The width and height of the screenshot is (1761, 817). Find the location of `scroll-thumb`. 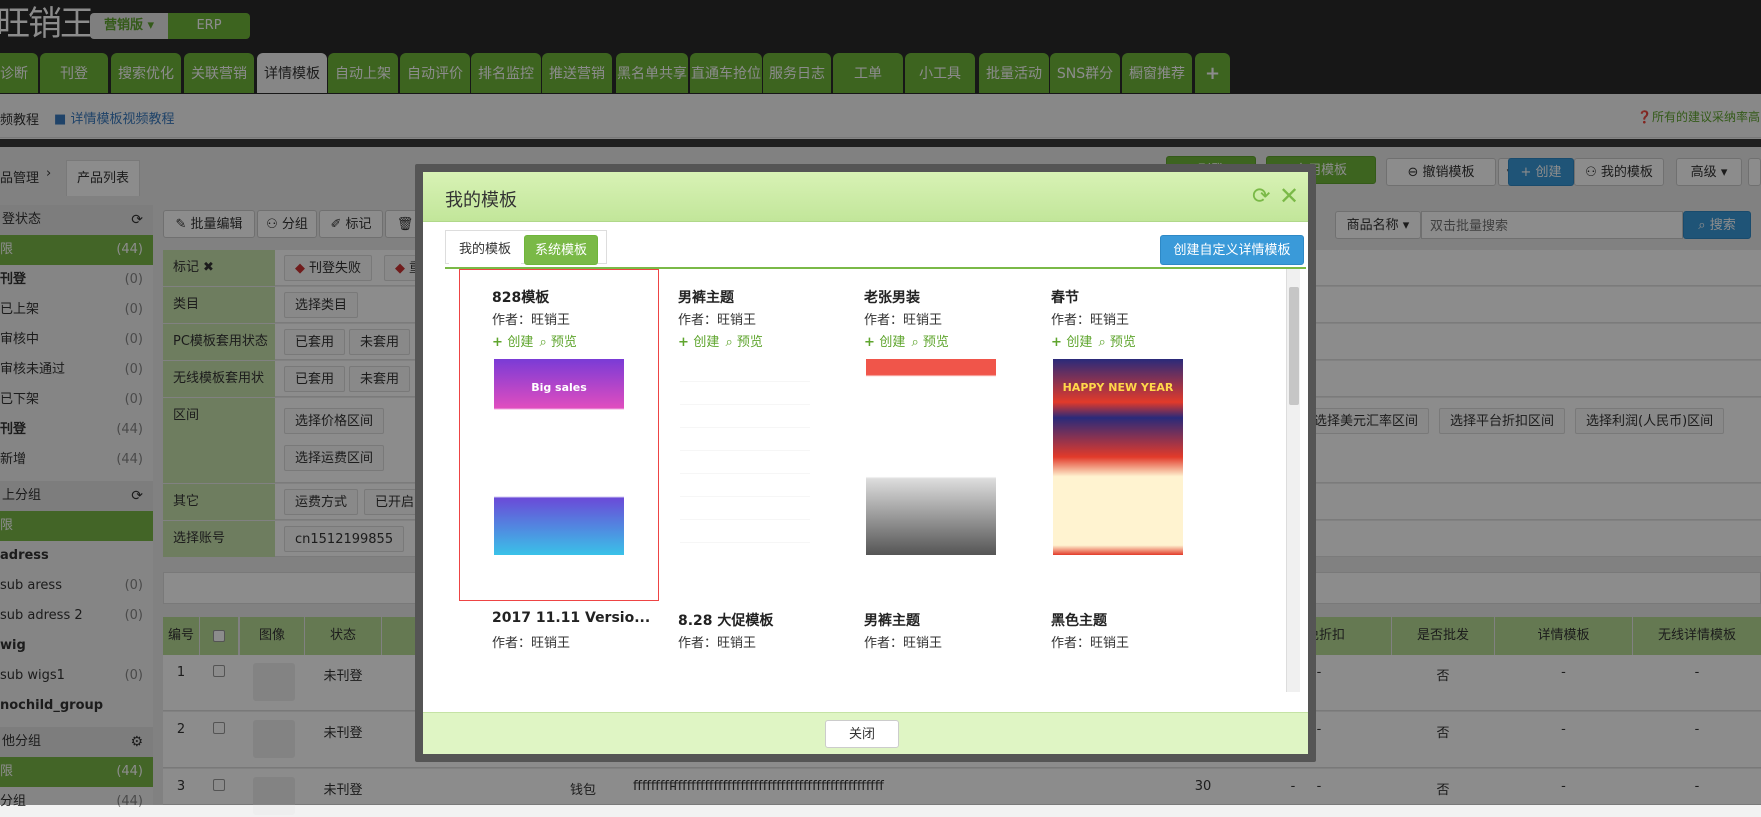

scroll-thumb is located at coordinates (1294, 346).